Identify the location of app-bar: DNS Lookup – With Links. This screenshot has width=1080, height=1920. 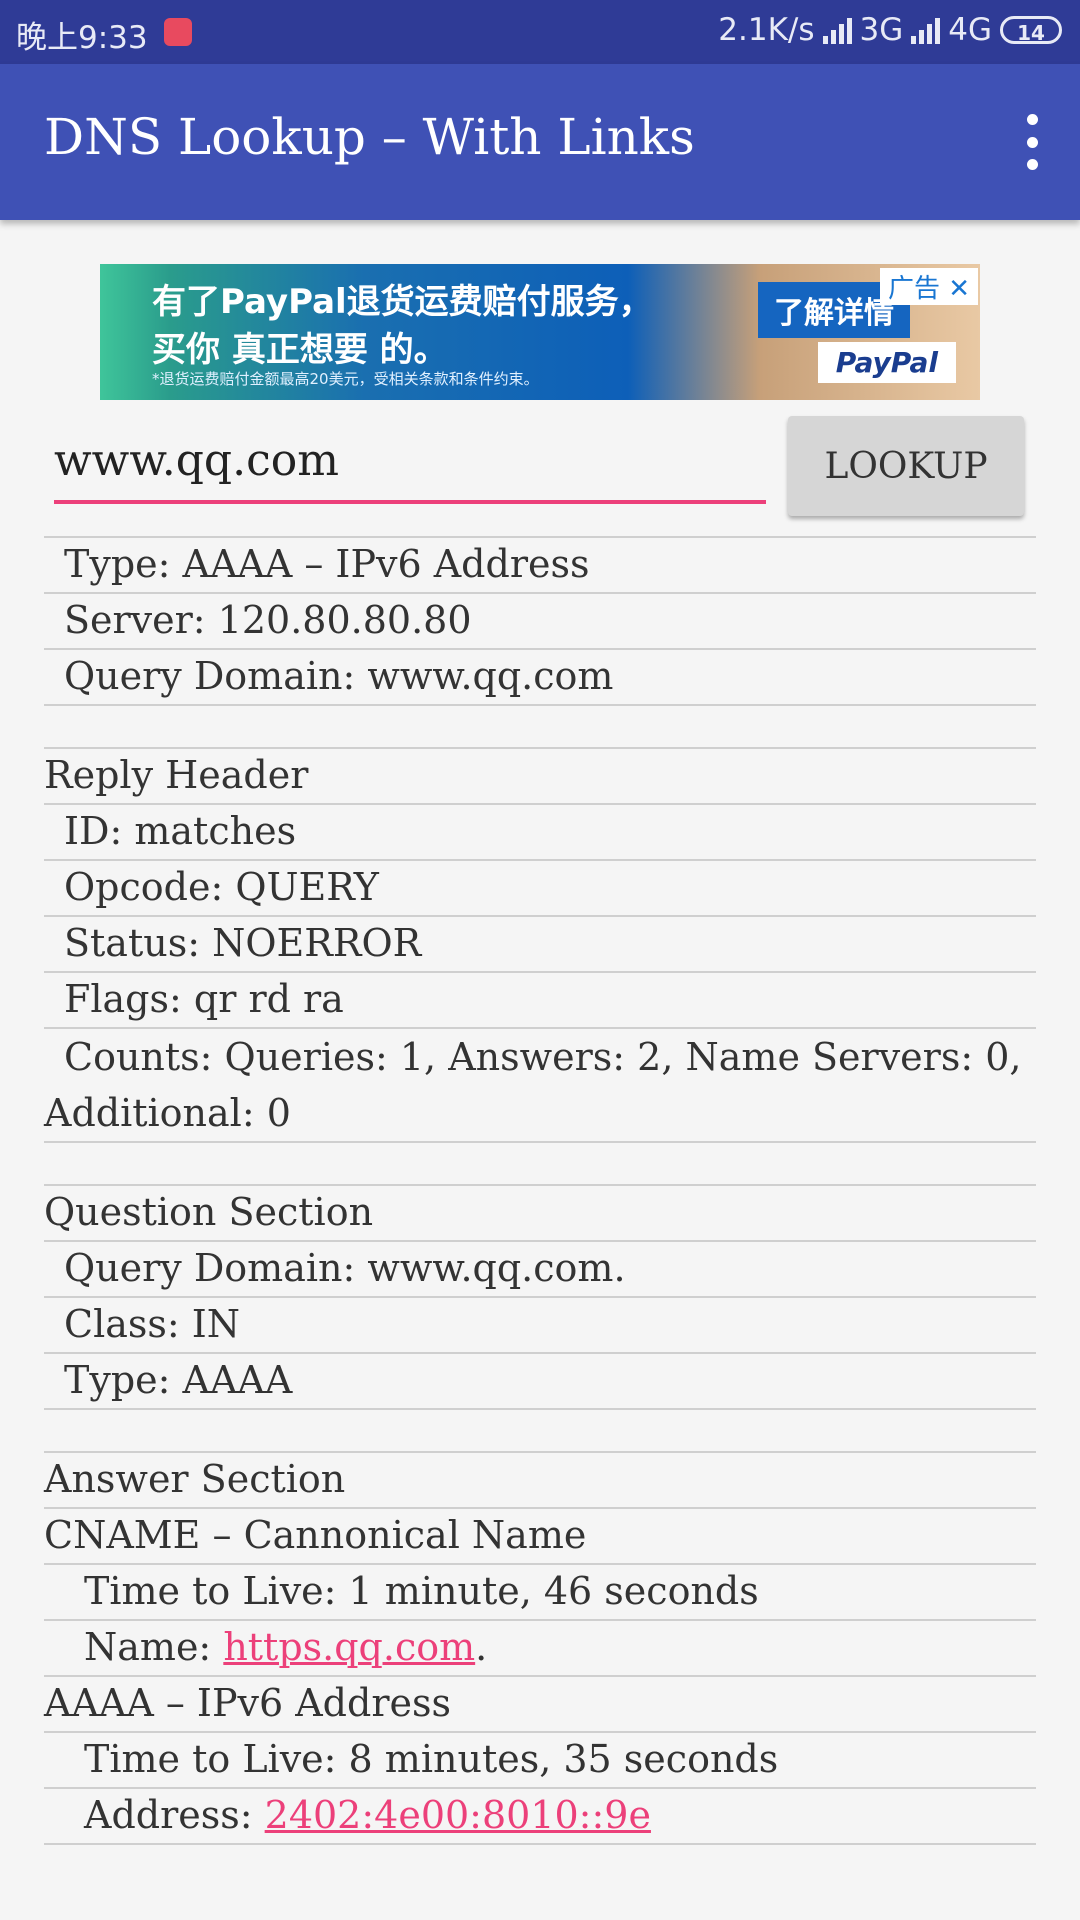
(540, 142).